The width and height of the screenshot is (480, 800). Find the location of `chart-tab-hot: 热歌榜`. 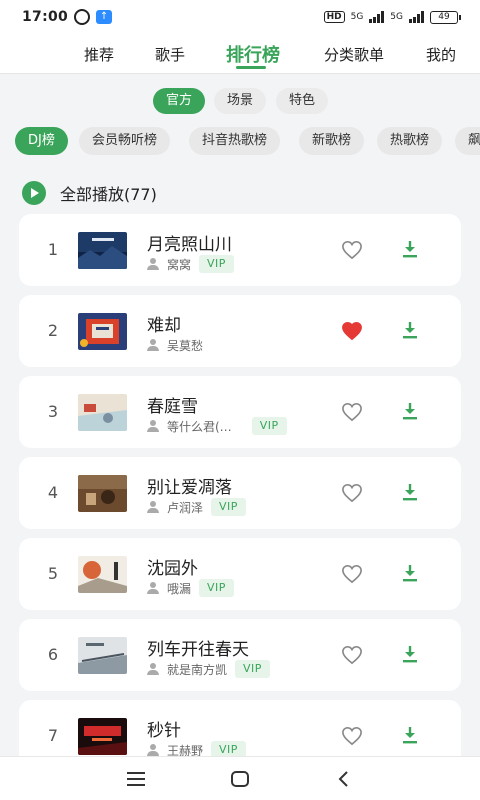

chart-tab-hot: 热歌榜 is located at coordinates (410, 141).